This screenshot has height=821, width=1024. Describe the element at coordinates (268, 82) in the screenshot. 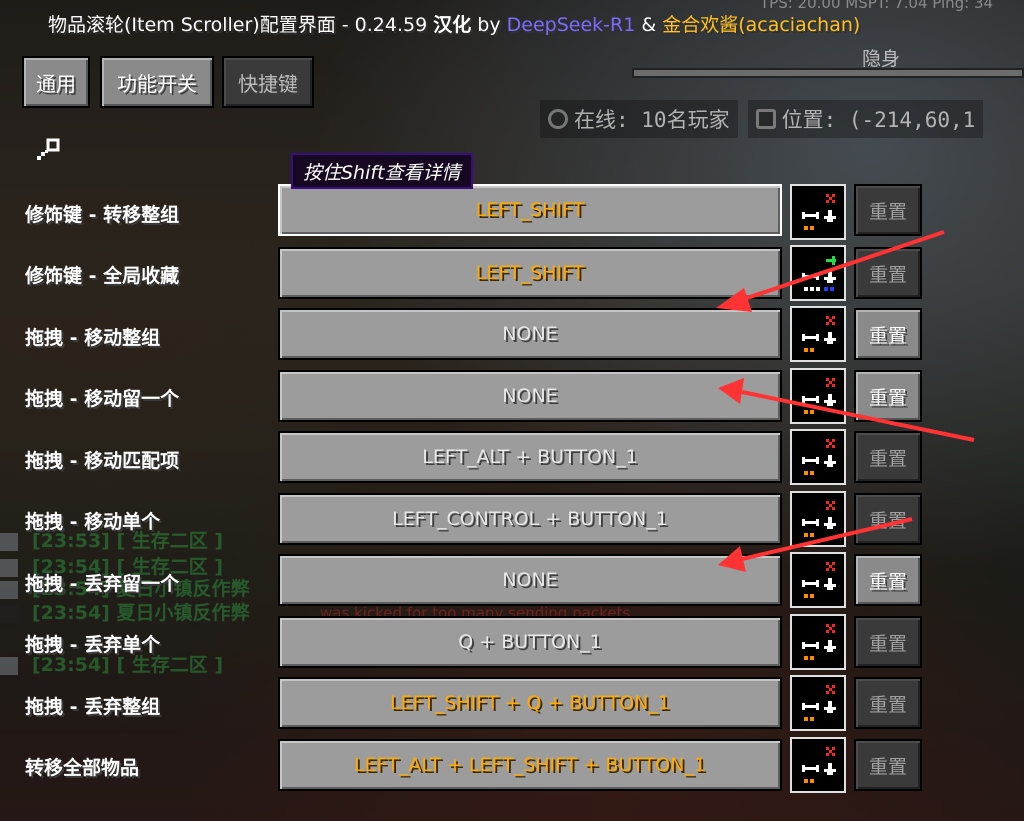

I see `tab-hotkeys: 快捷键` at that location.